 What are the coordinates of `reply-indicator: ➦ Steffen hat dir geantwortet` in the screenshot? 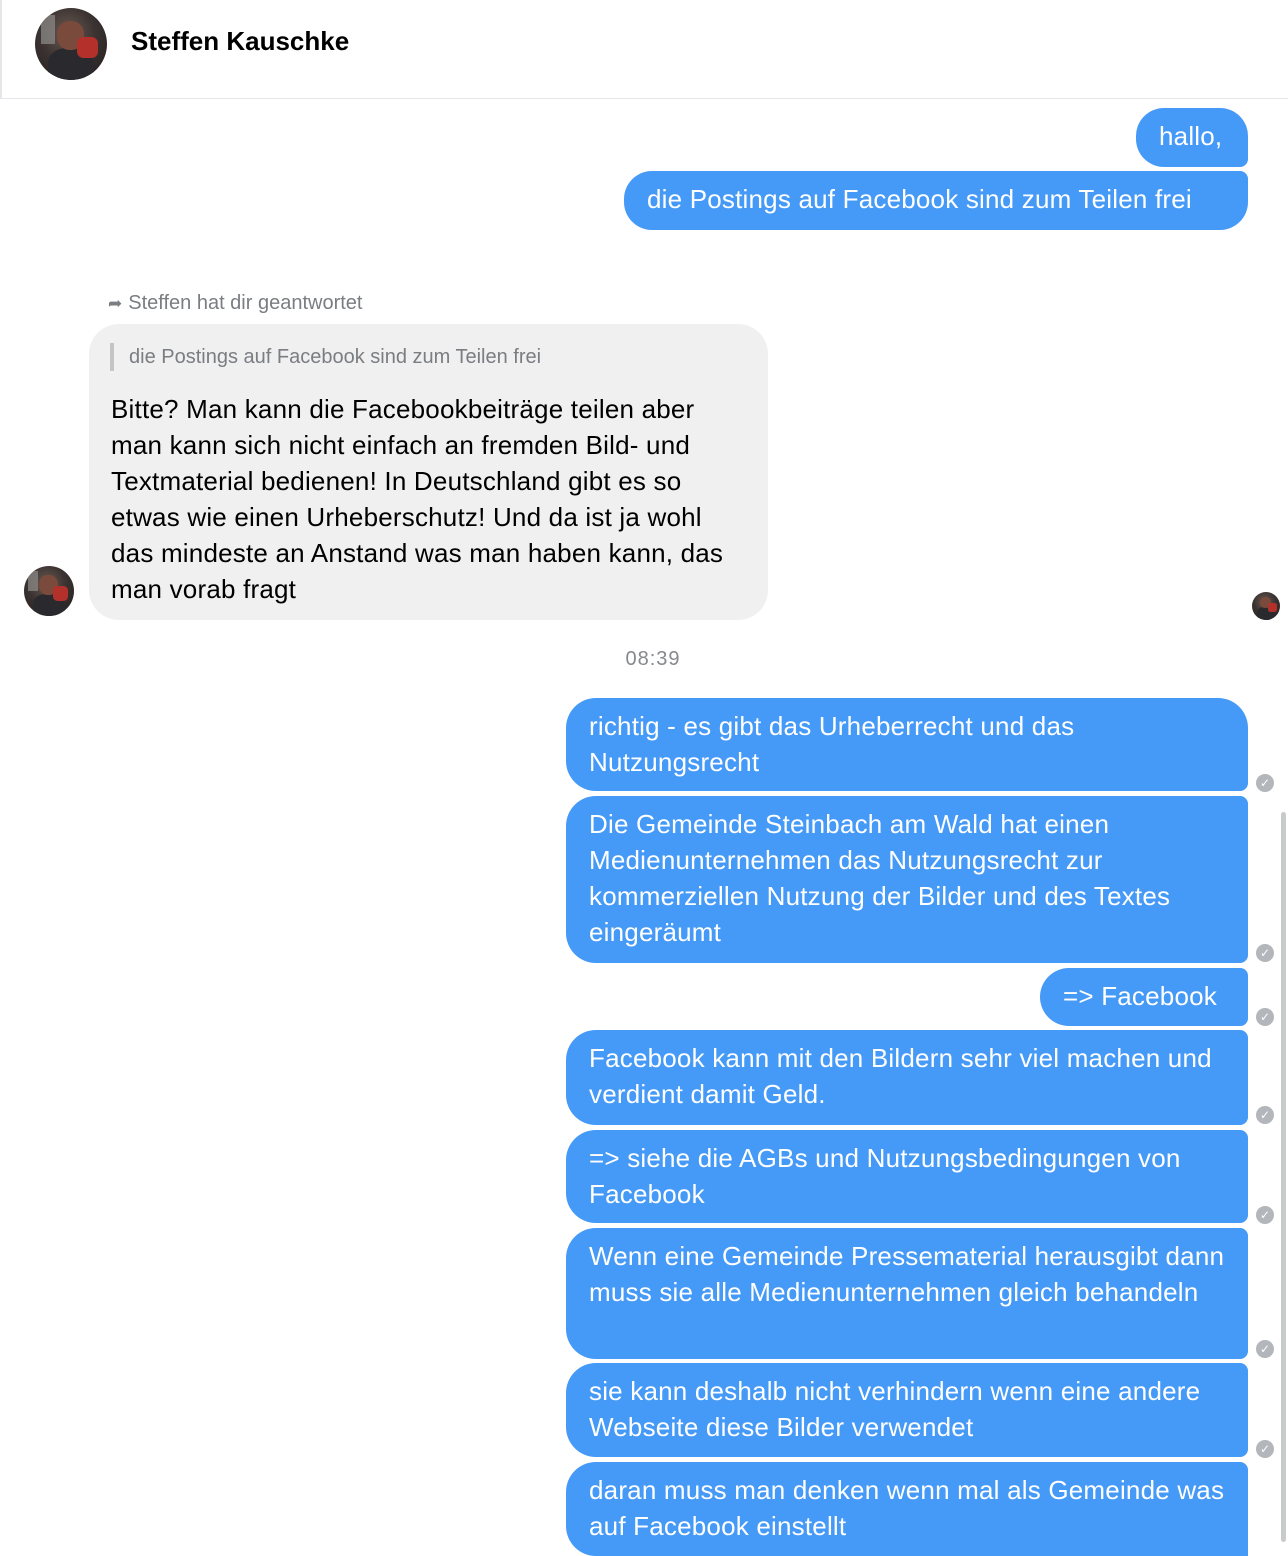 It's located at (235, 303).